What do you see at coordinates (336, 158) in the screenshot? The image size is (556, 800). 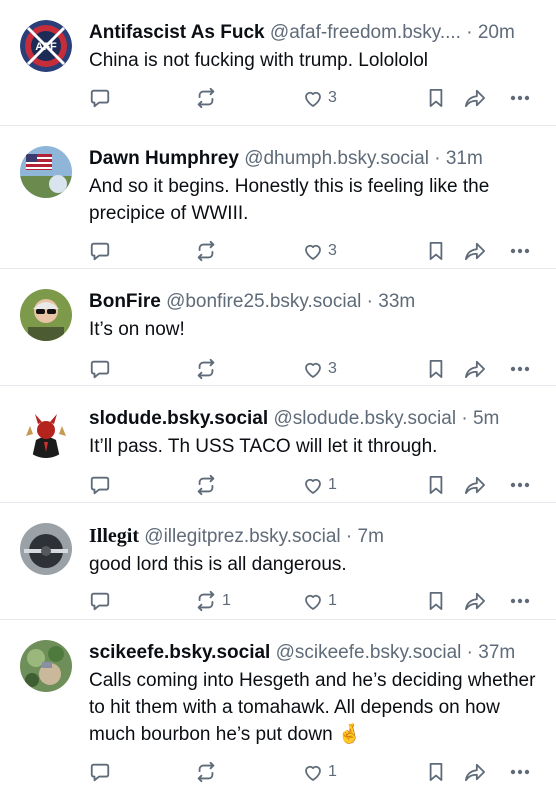 I see `author-handle: @dhumph.bsky.social` at bounding box center [336, 158].